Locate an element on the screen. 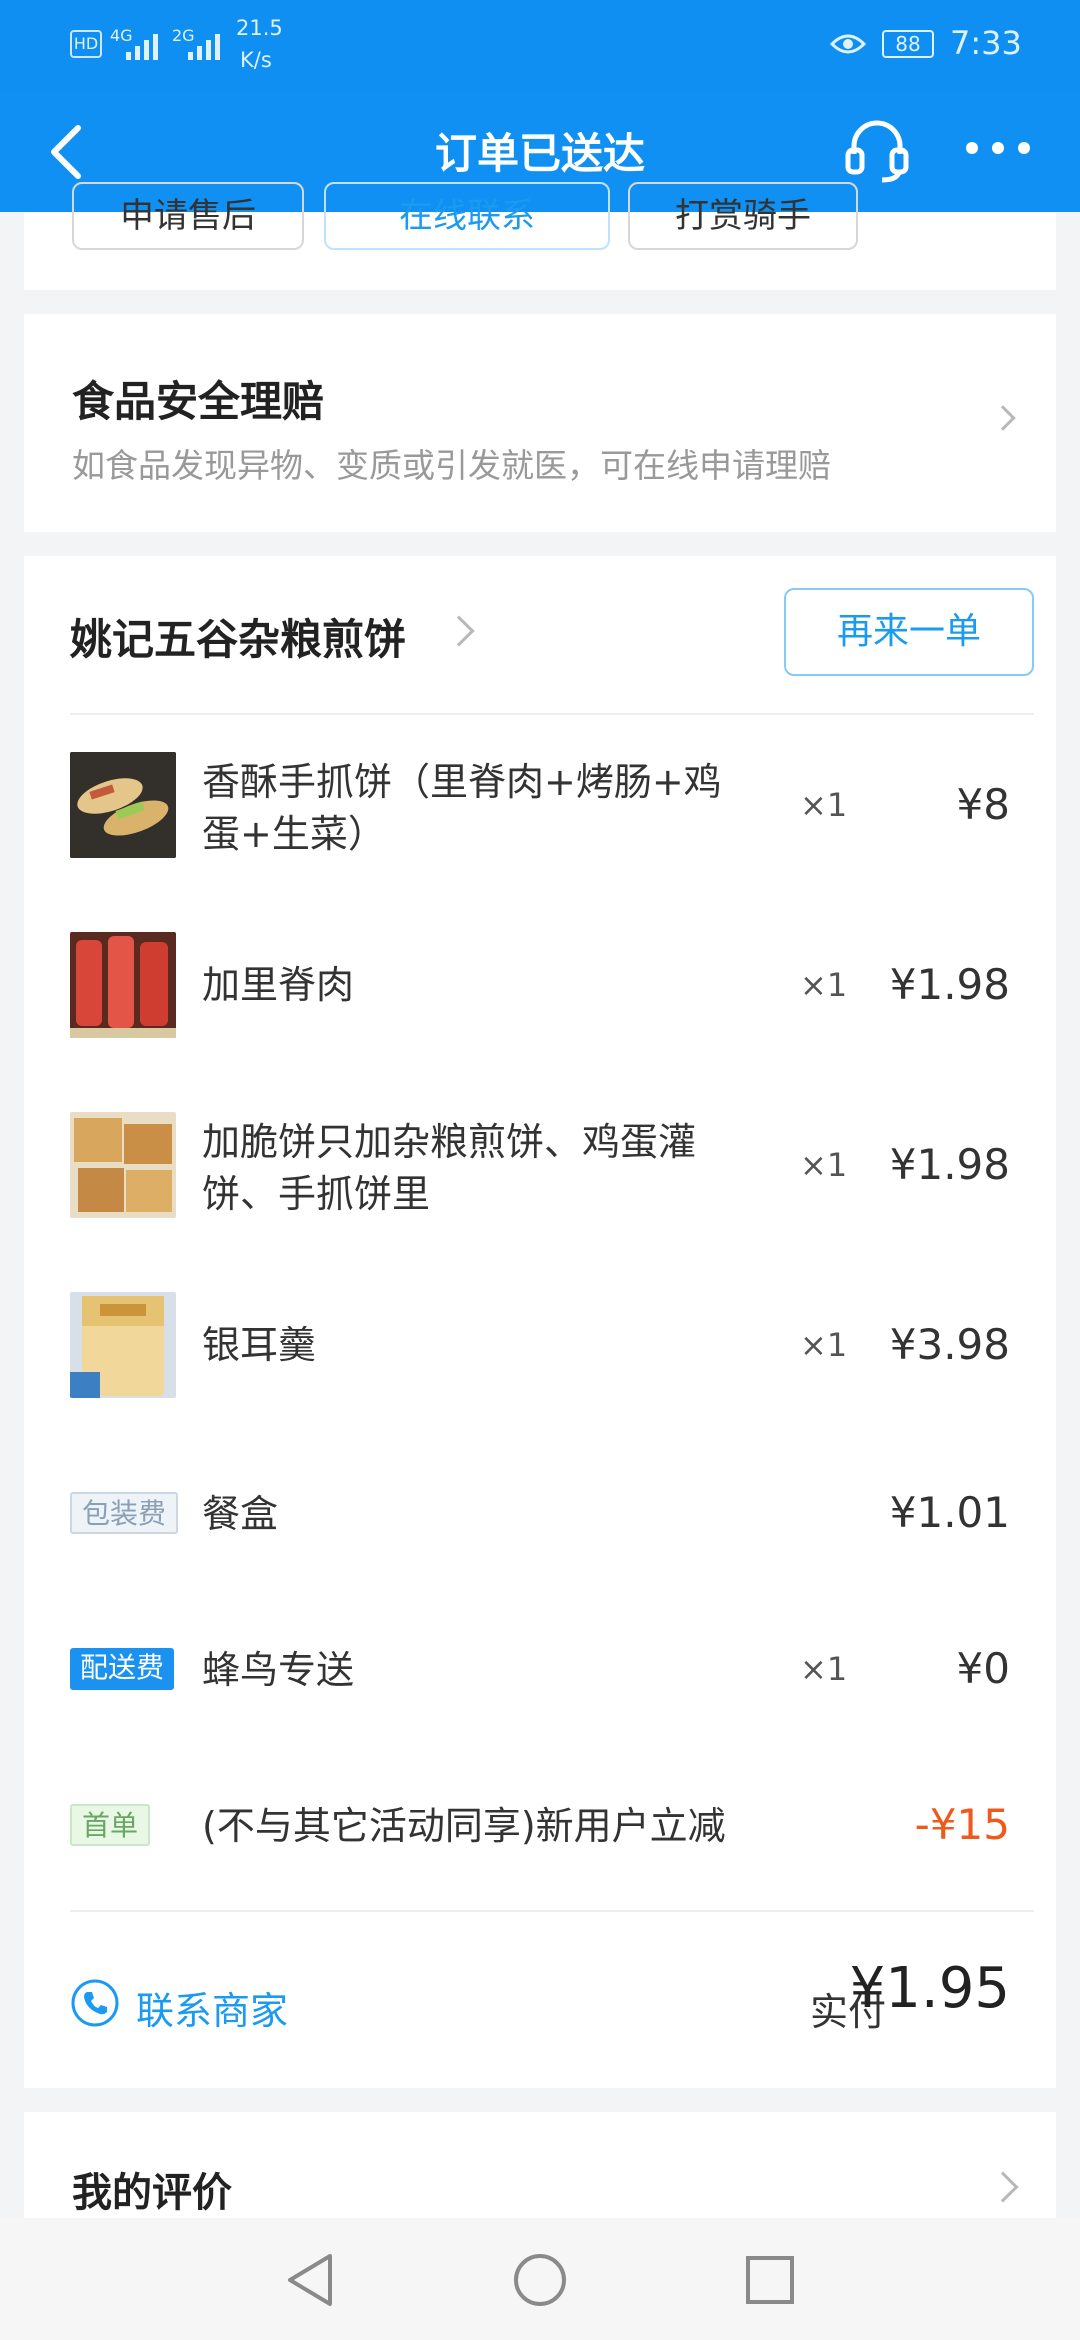 The height and width of the screenshot is (2340, 1080). item-name: 加脆饼只加杂粮煎饼、鸡蛋灌饼、手抓饼里 is located at coordinates (449, 1168).